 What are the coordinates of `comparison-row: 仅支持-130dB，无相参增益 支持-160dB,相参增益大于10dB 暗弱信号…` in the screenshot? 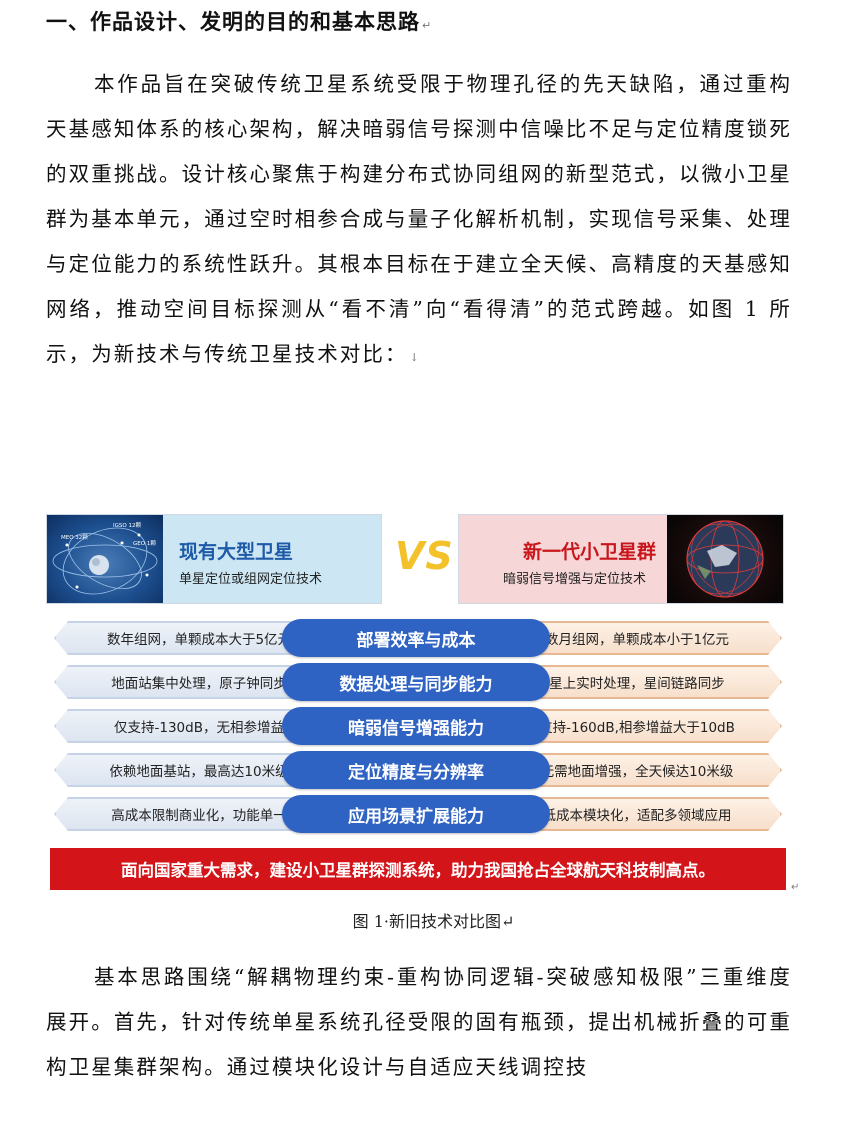 It's located at (418, 726).